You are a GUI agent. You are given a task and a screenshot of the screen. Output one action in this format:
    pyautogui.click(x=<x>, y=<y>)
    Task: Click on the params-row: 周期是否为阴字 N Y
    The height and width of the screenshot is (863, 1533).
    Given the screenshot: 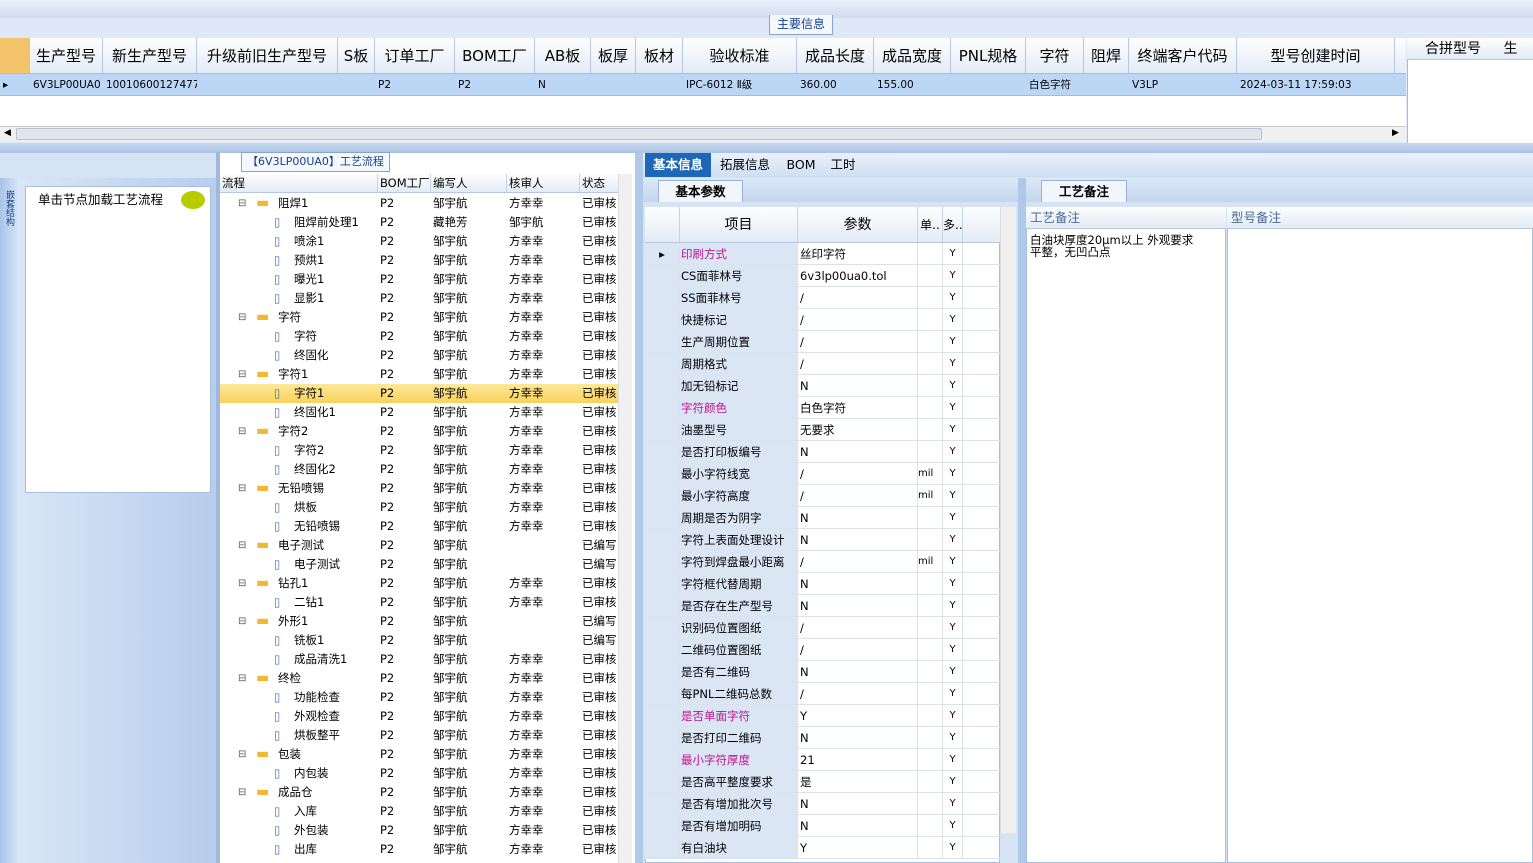 What is the action you would take?
    pyautogui.click(x=822, y=518)
    